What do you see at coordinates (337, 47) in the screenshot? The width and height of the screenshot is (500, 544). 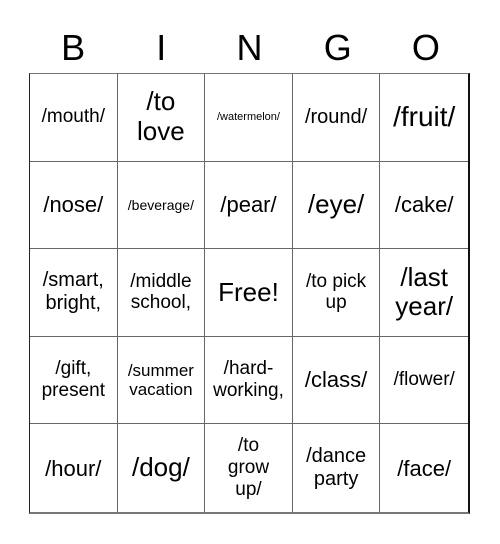 I see `header-letter-g: G` at bounding box center [337, 47].